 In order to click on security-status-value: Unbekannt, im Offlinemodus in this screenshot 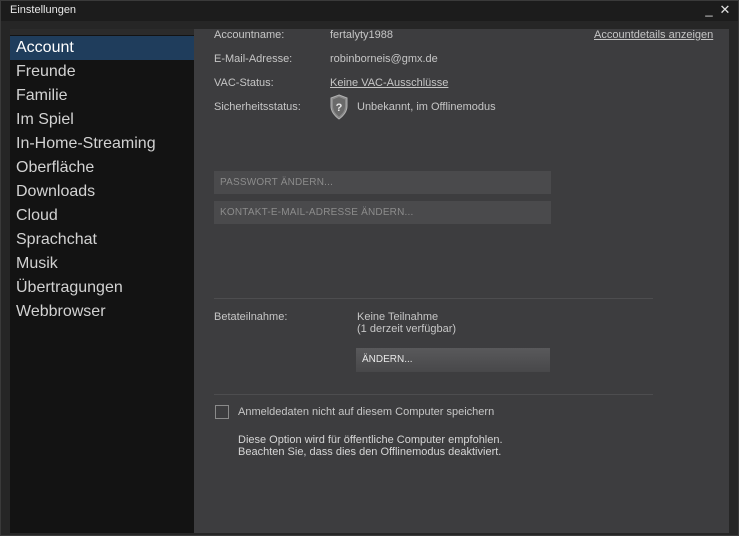, I will do `click(426, 107)`.